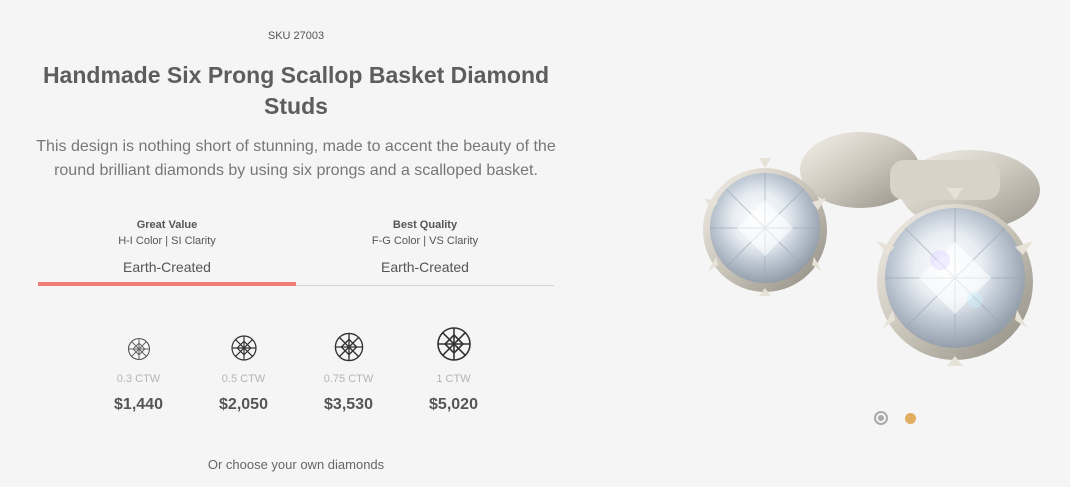 Image resolution: width=1070 pixels, height=487 pixels. Describe the element at coordinates (453, 379) in the screenshot. I see `size-ctw: 1 CTW` at that location.